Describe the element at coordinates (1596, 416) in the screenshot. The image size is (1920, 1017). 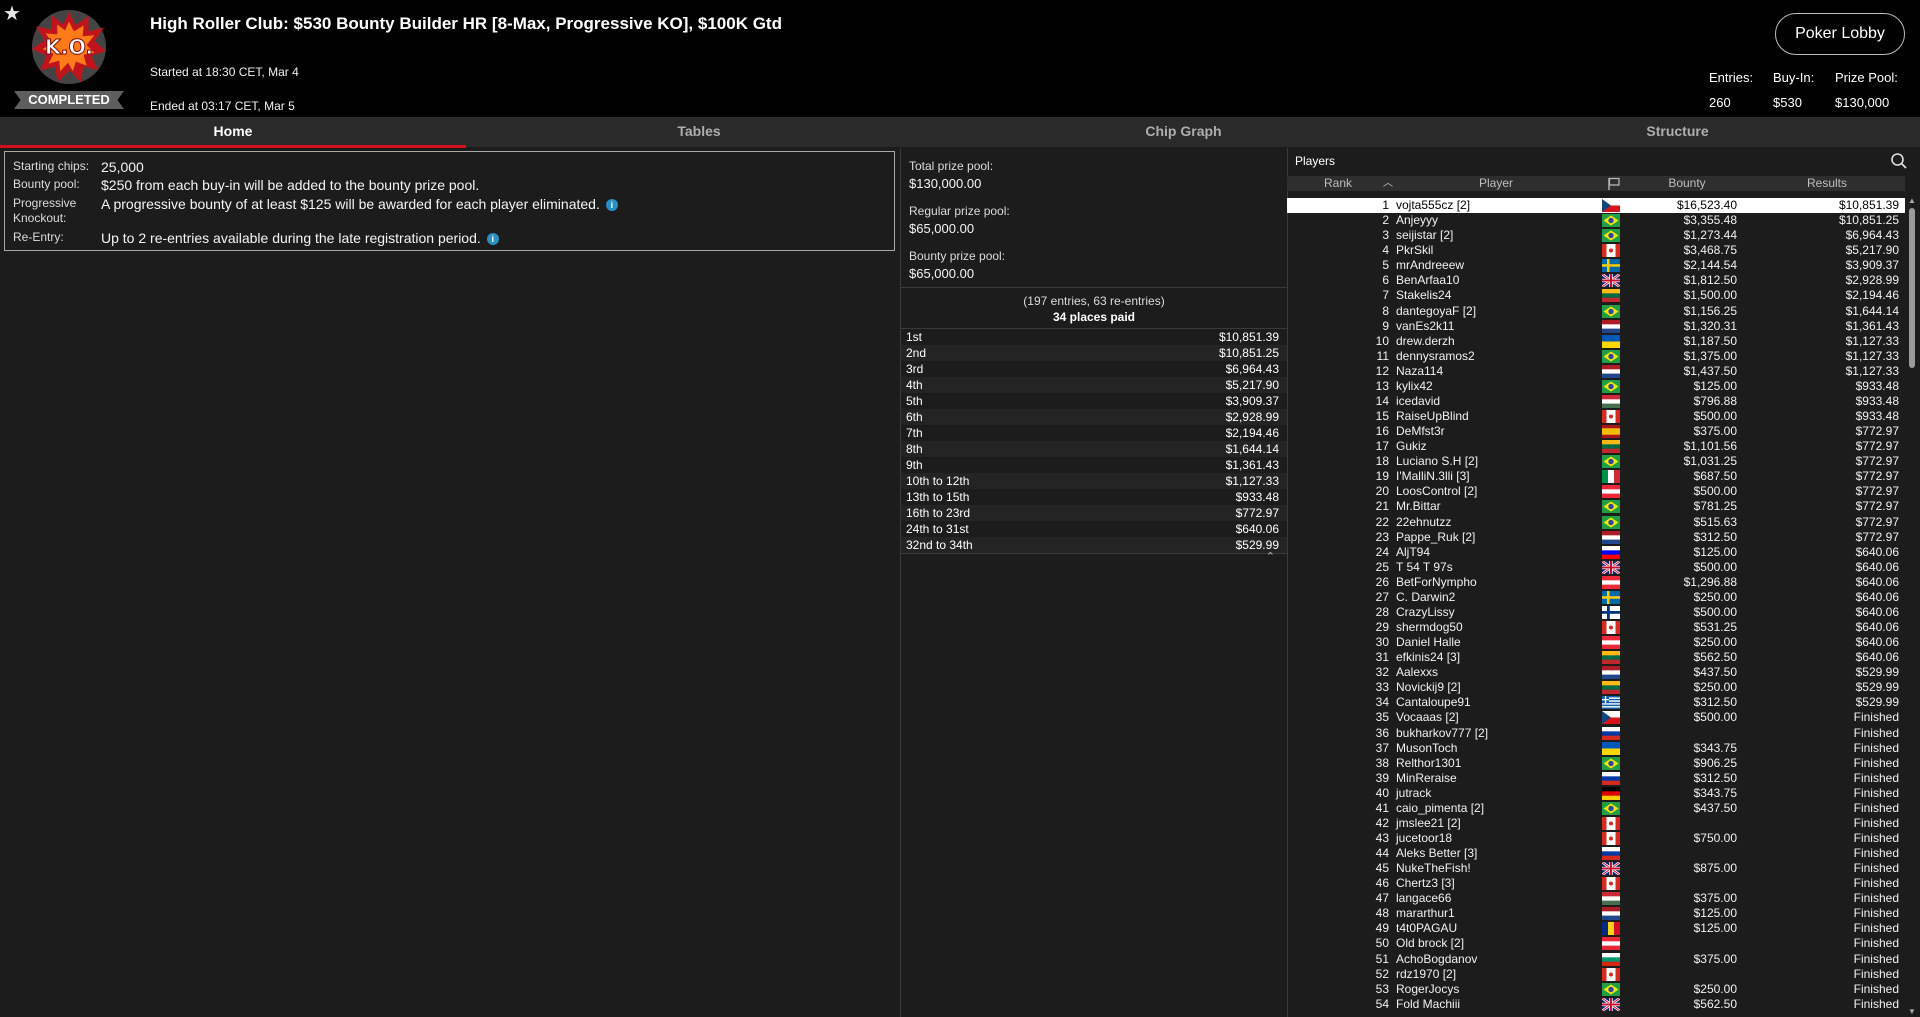
I see `table-row: 15 RaiseUpBlind $500.00 $933.48` at that location.